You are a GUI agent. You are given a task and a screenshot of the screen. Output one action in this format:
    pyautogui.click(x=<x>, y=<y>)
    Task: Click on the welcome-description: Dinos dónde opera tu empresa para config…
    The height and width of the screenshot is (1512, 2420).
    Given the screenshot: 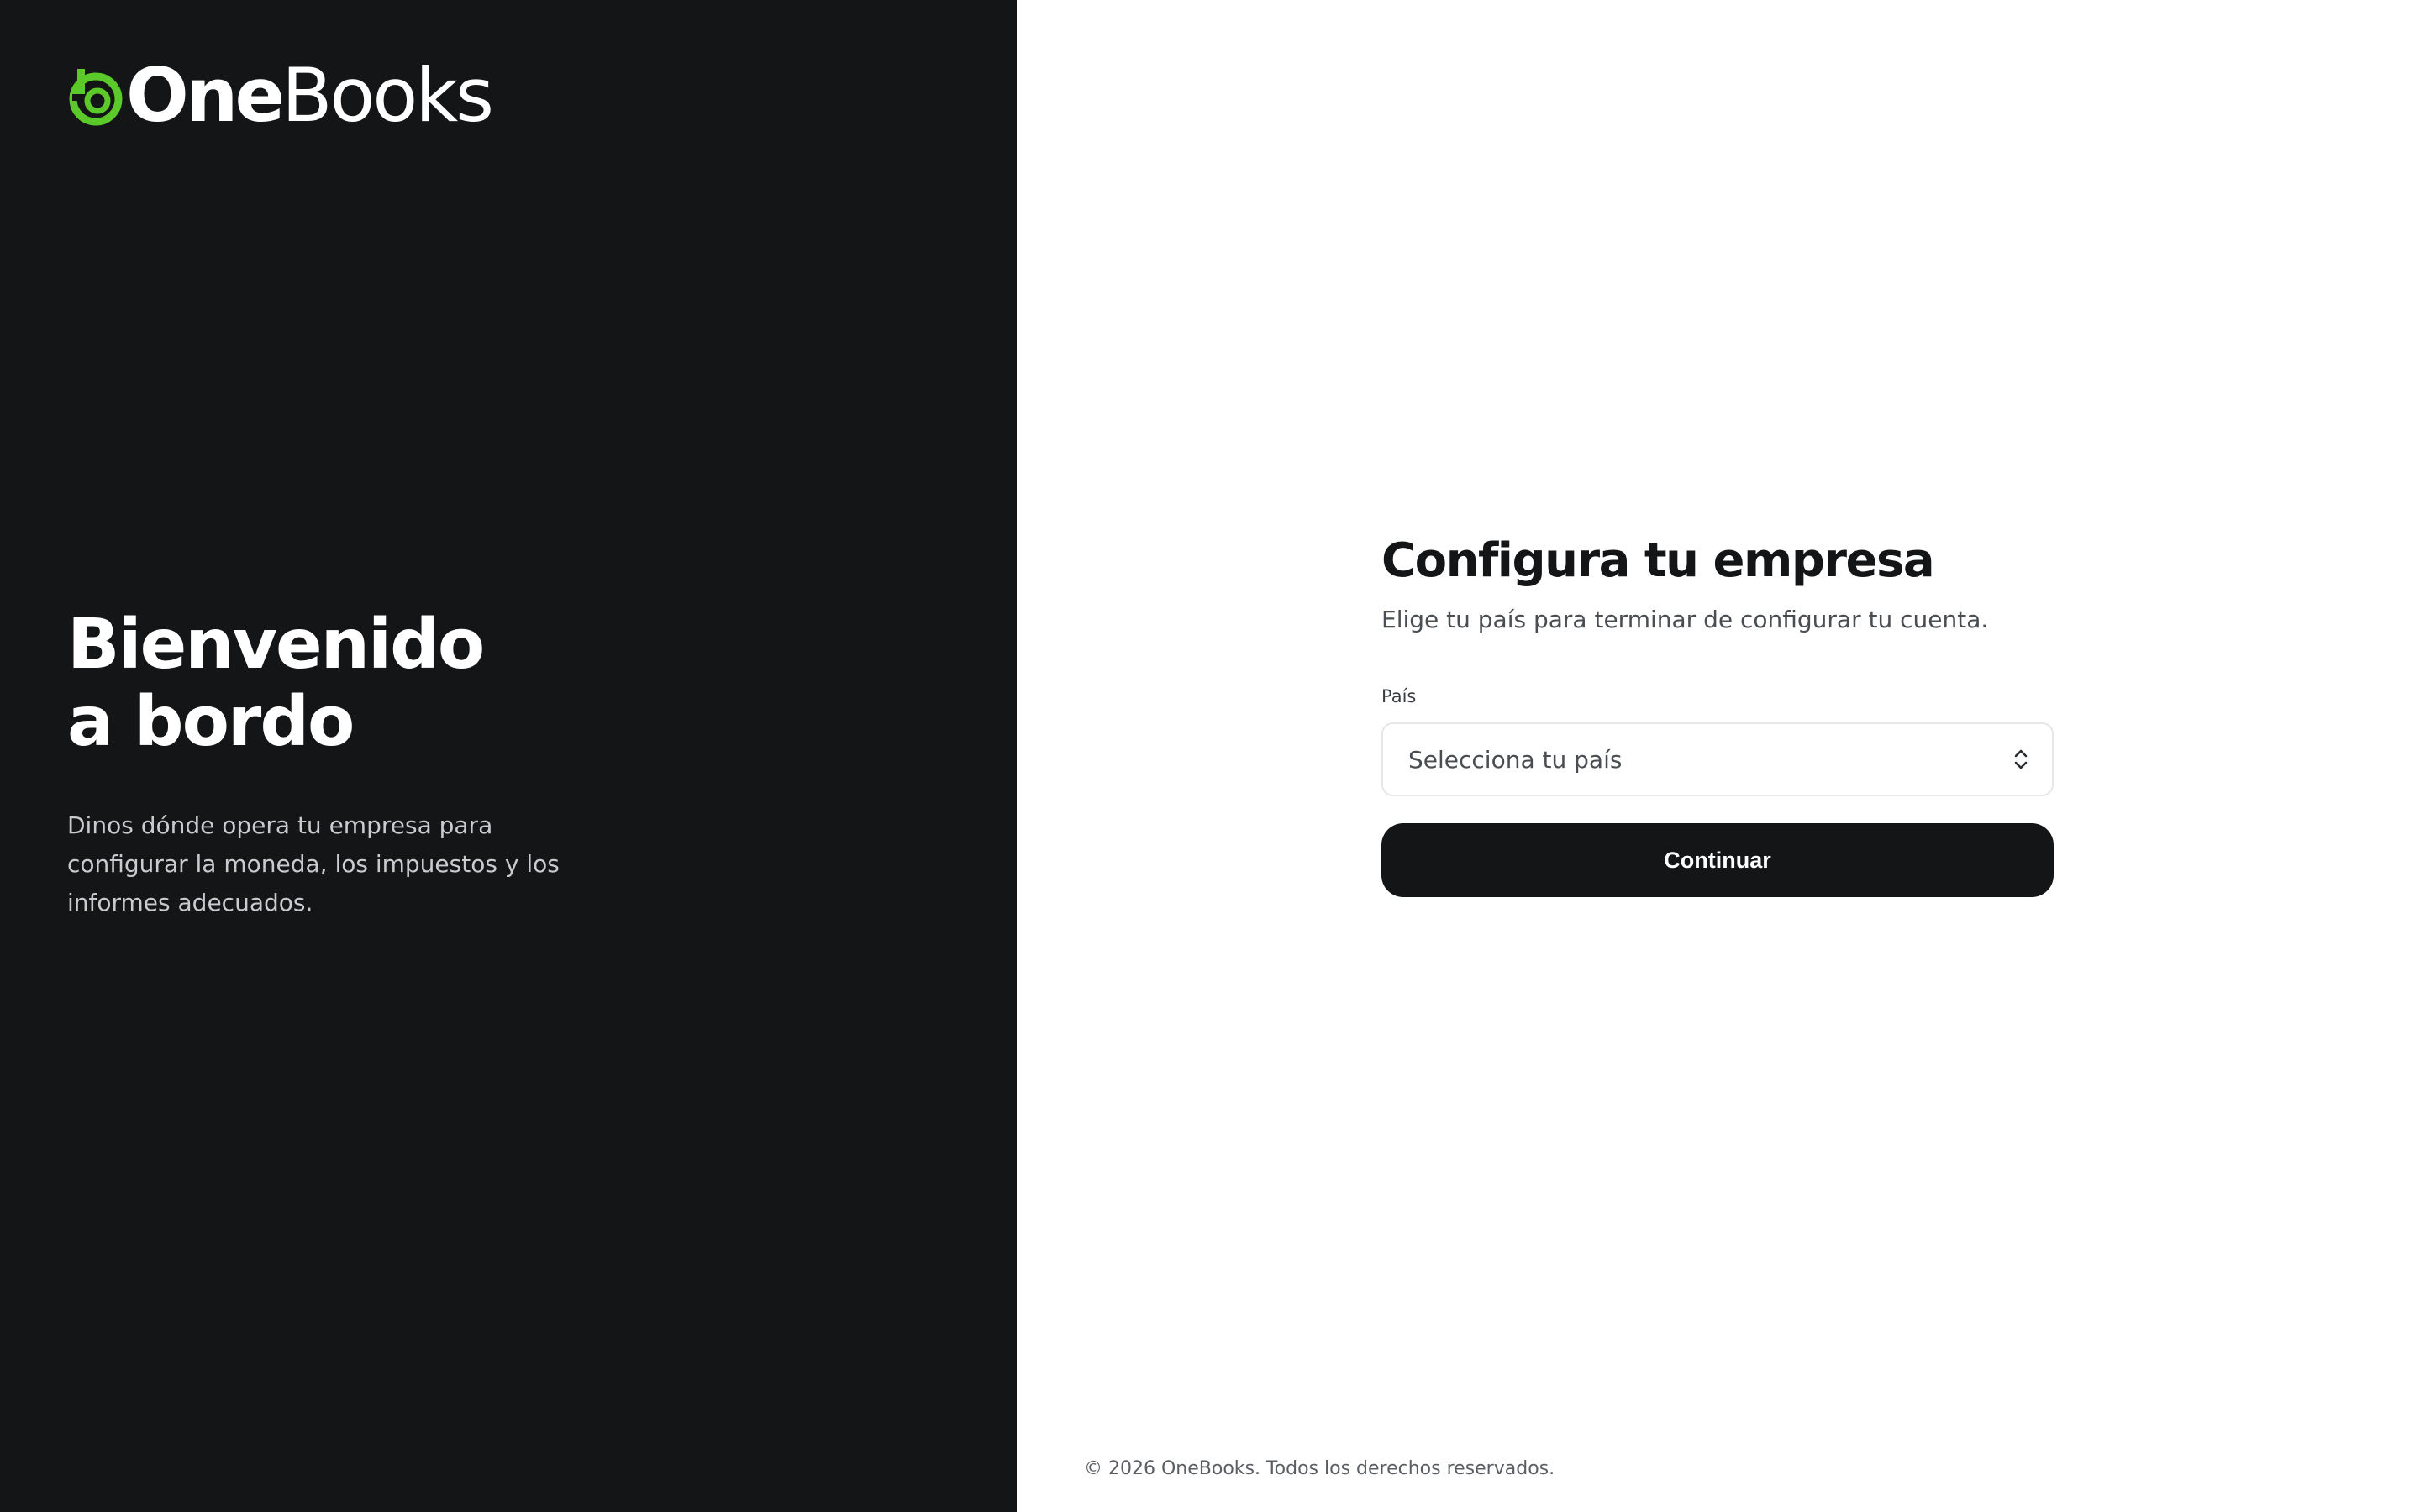 What is the action you would take?
    pyautogui.click(x=314, y=863)
    